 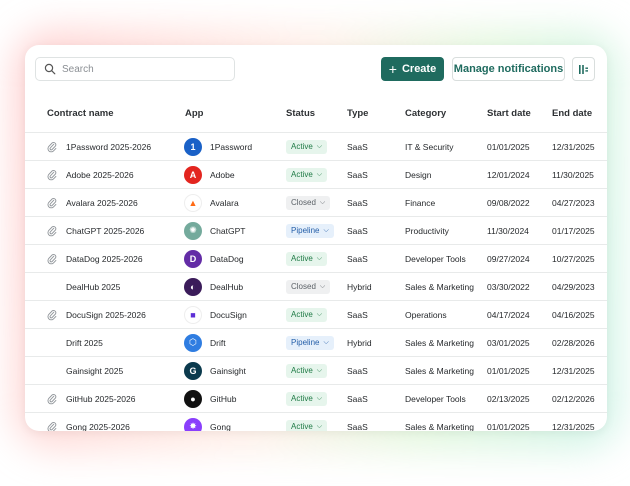 I want to click on app-name: Gainsight, so click(x=228, y=370).